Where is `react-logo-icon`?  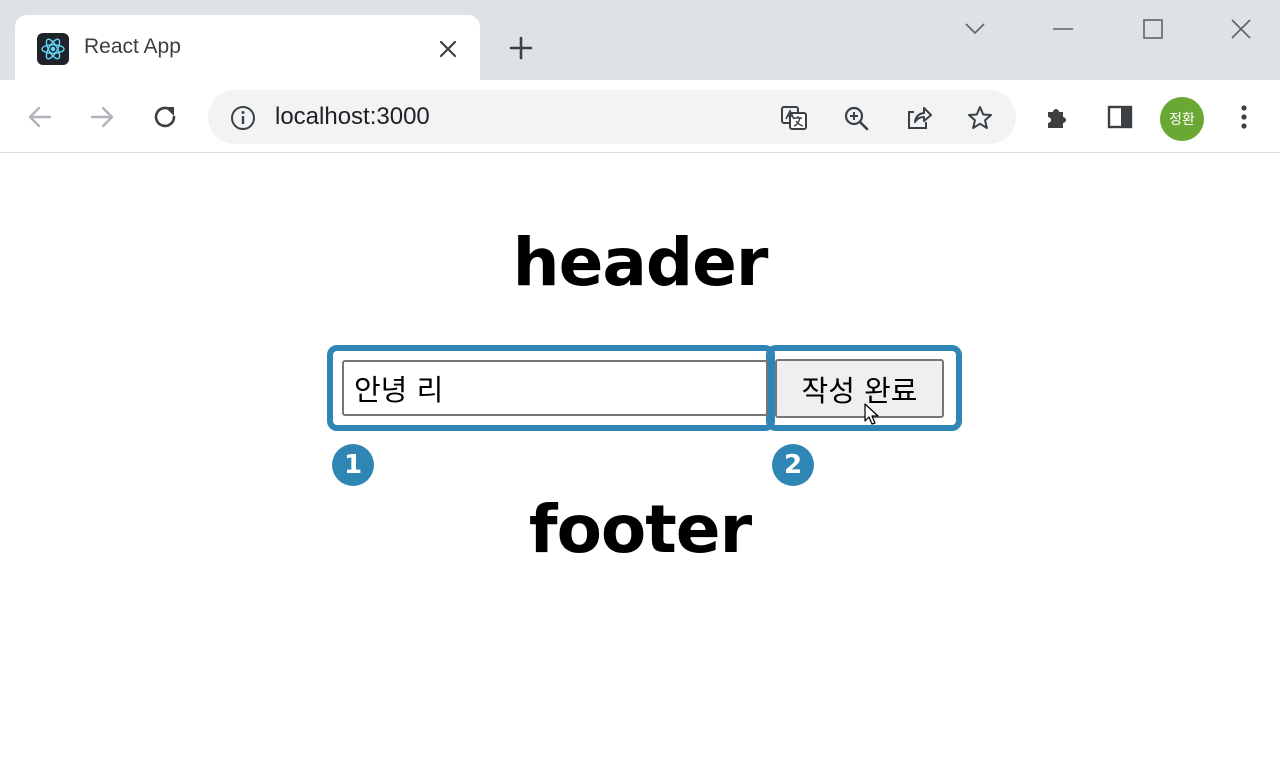
react-logo-icon is located at coordinates (53, 49).